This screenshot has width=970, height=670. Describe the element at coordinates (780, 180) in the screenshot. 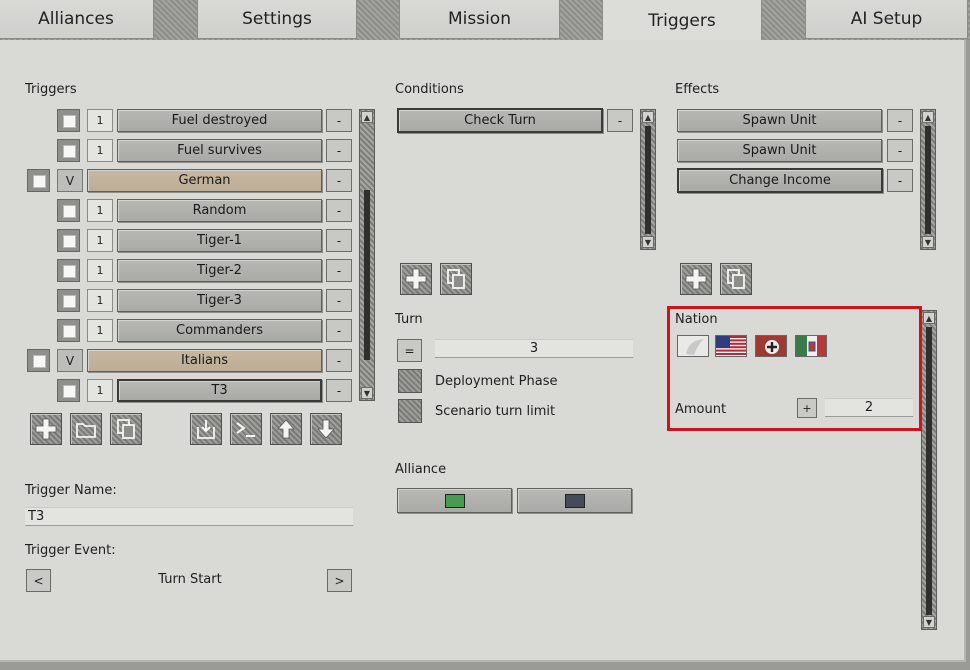

I see `effect-item-change-income: Change Income` at that location.